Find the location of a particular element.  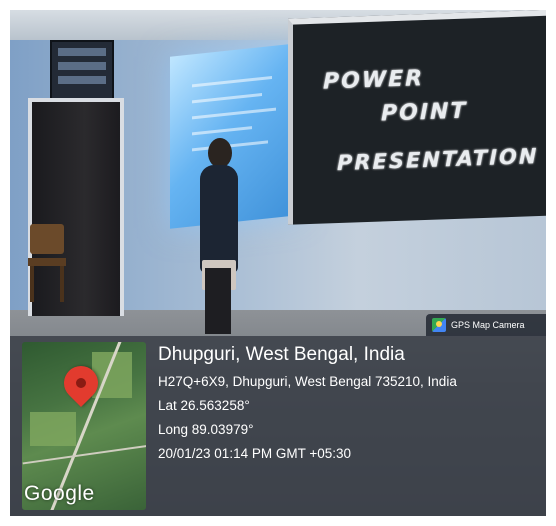

gps-map-camera-label: GPS Map Camera is located at coordinates (488, 325).